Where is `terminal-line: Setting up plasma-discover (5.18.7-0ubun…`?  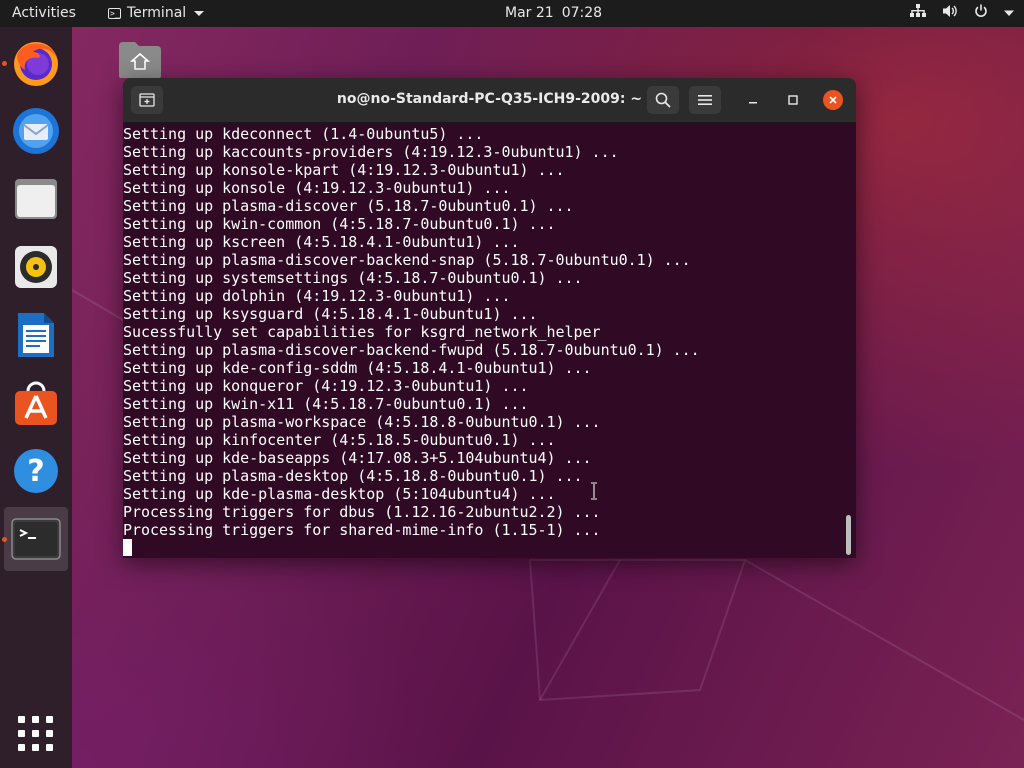
terminal-line: Setting up plasma-discover (5.18.7-0ubun… is located at coordinates (348, 206).